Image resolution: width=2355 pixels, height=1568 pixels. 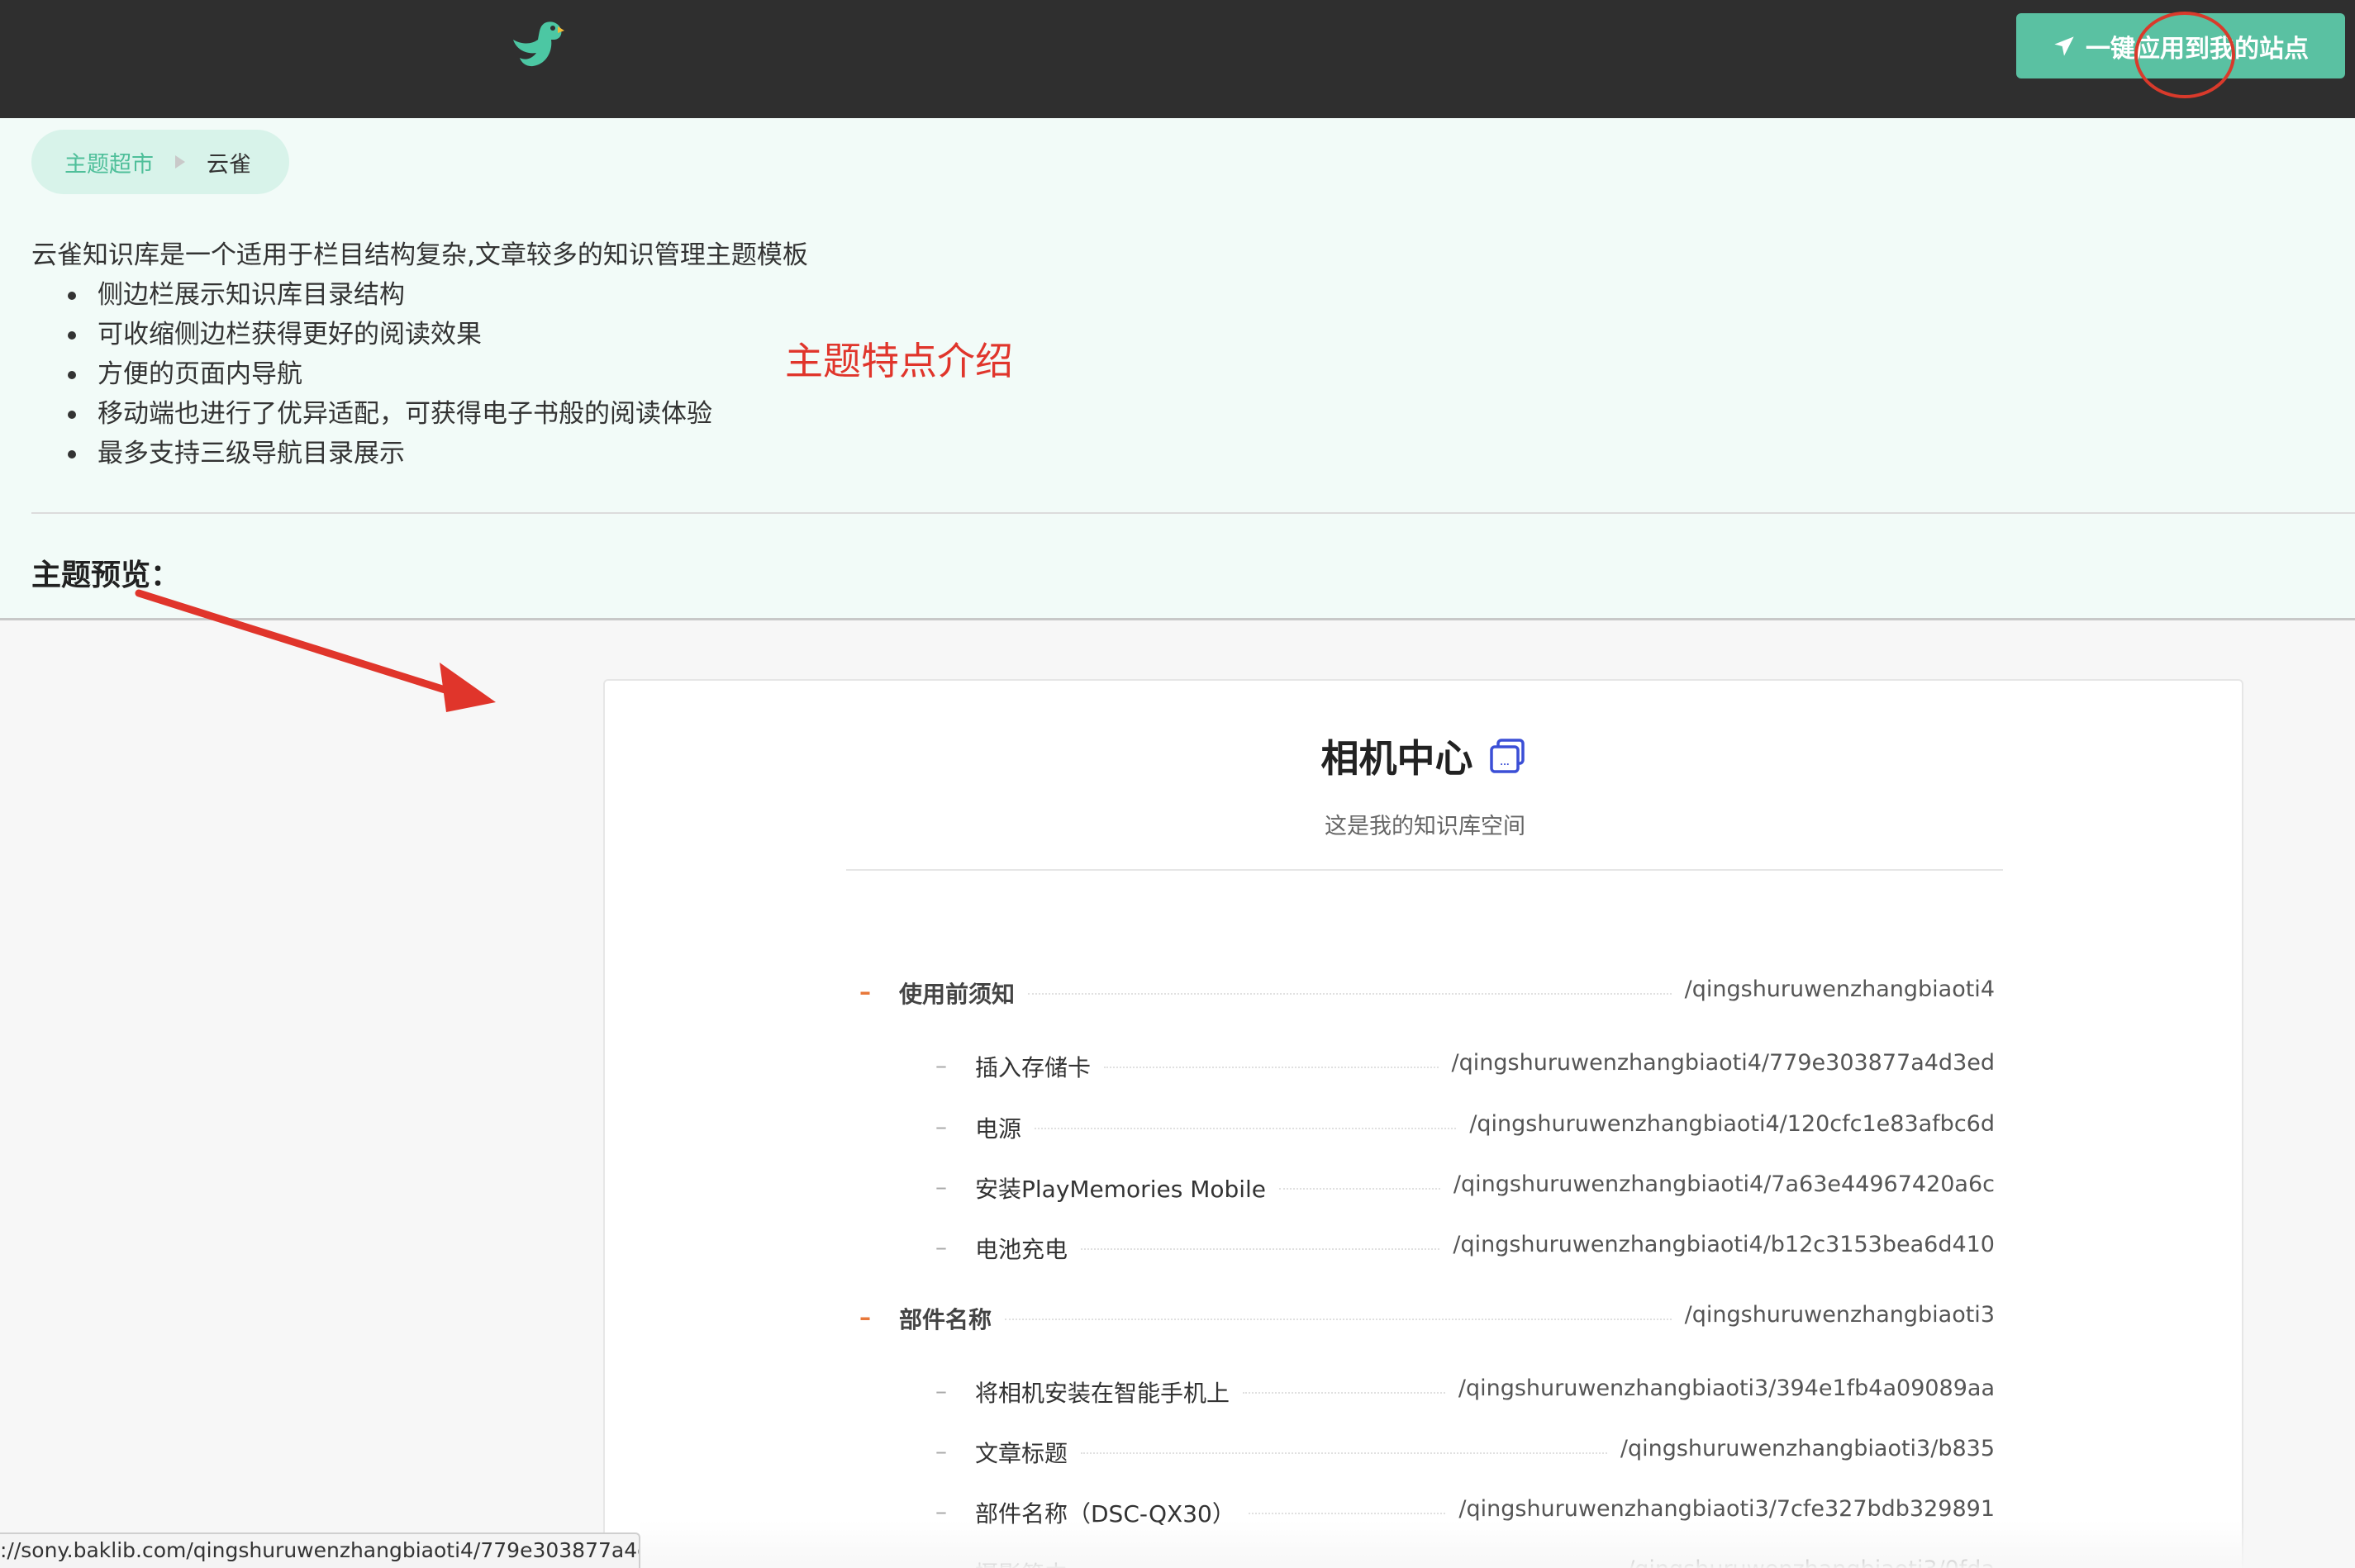 What do you see at coordinates (106, 575) in the screenshot?
I see `preview-heading: 主题预览：` at bounding box center [106, 575].